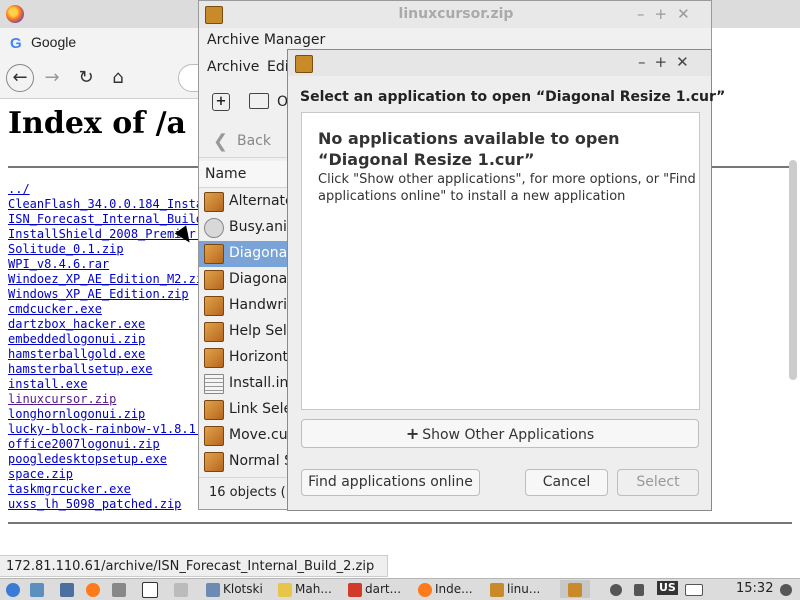 The image size is (800, 600). I want to click on file-name: Install.in, so click(259, 383).